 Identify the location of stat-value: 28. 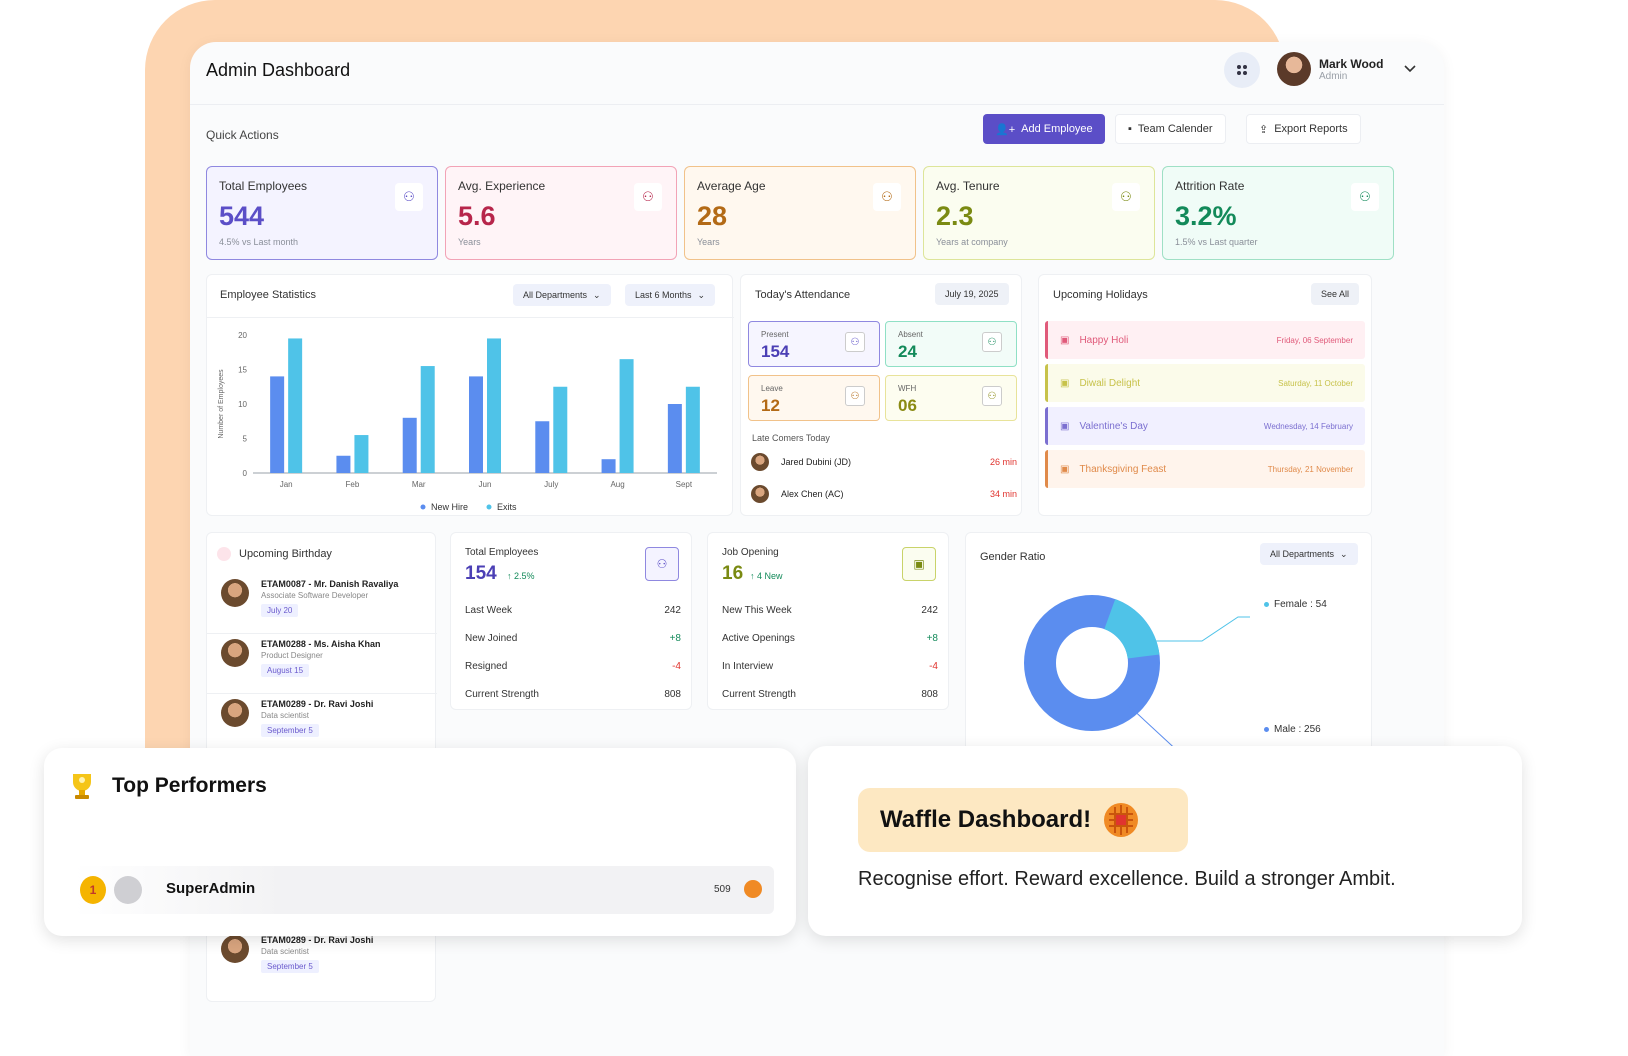
(712, 216).